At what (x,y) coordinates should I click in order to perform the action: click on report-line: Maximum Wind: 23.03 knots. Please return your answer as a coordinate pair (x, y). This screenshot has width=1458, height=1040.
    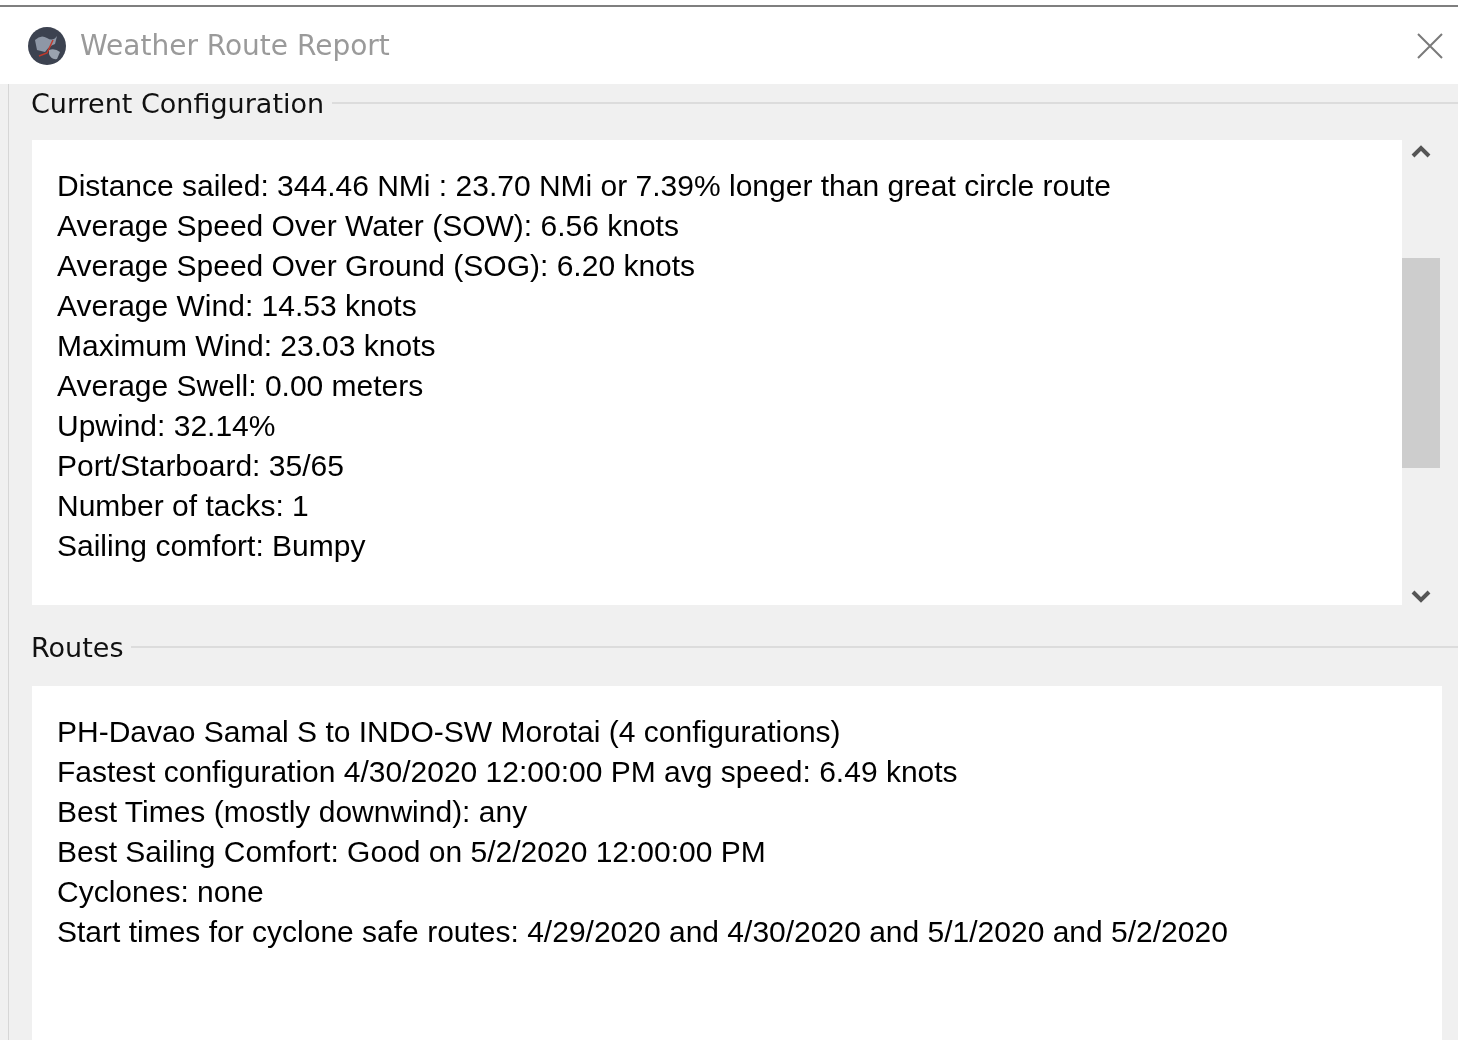
    Looking at the image, I should click on (247, 346).